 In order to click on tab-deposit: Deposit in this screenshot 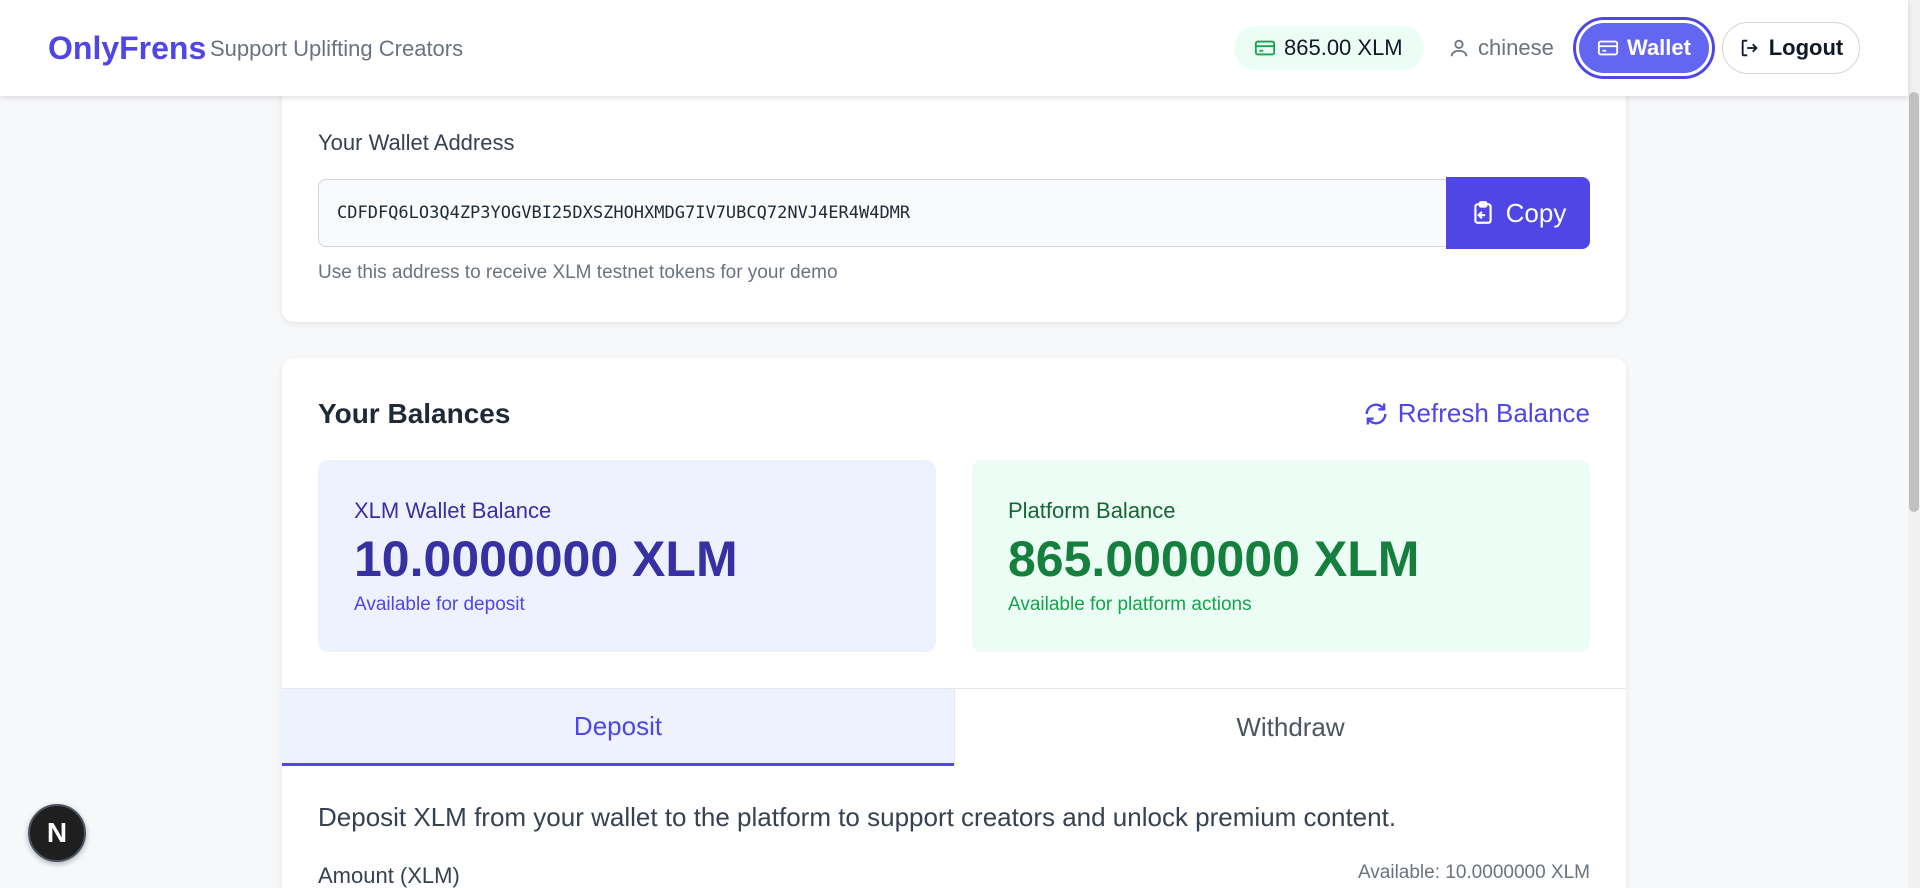, I will do `click(618, 727)`.